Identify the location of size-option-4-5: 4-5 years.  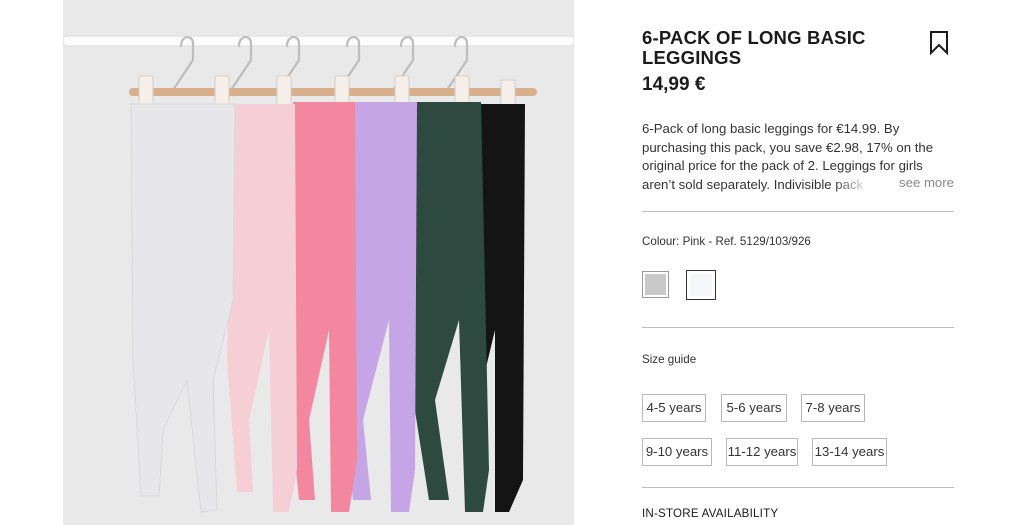
(674, 408).